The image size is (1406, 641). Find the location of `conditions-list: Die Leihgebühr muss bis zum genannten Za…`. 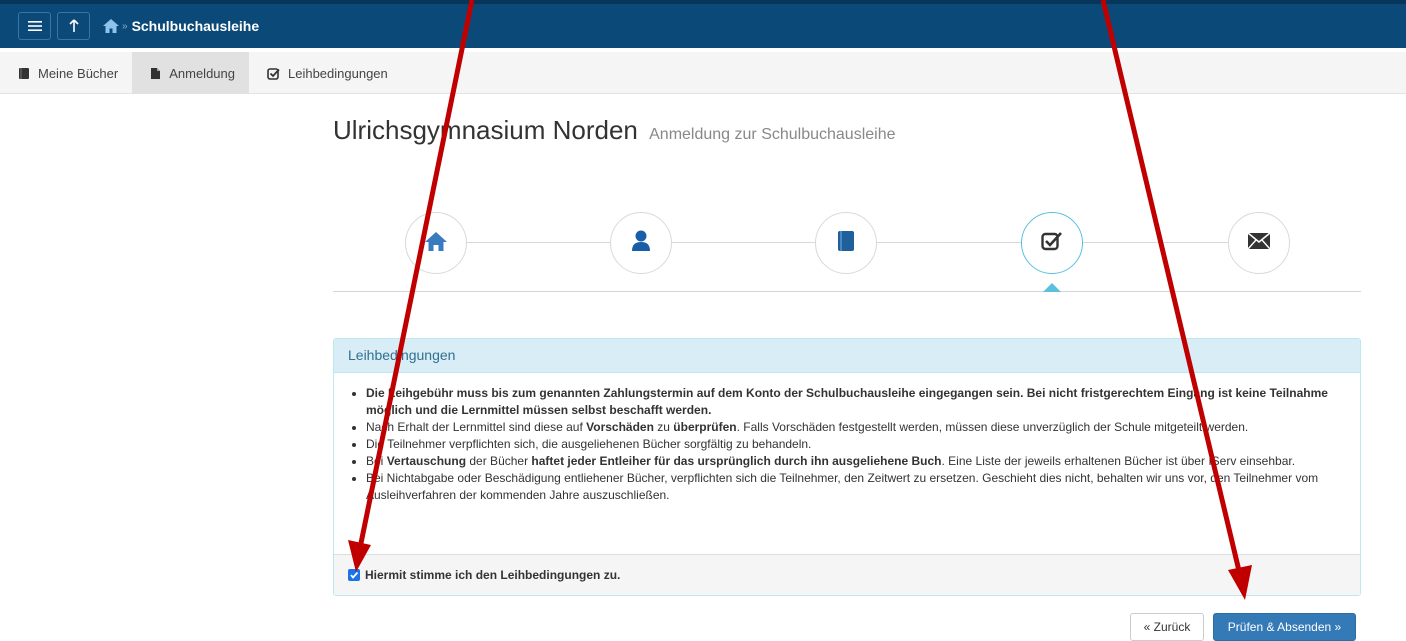

conditions-list: Die Leihgebühr muss bis zum genannten Za… is located at coordinates (847, 444).